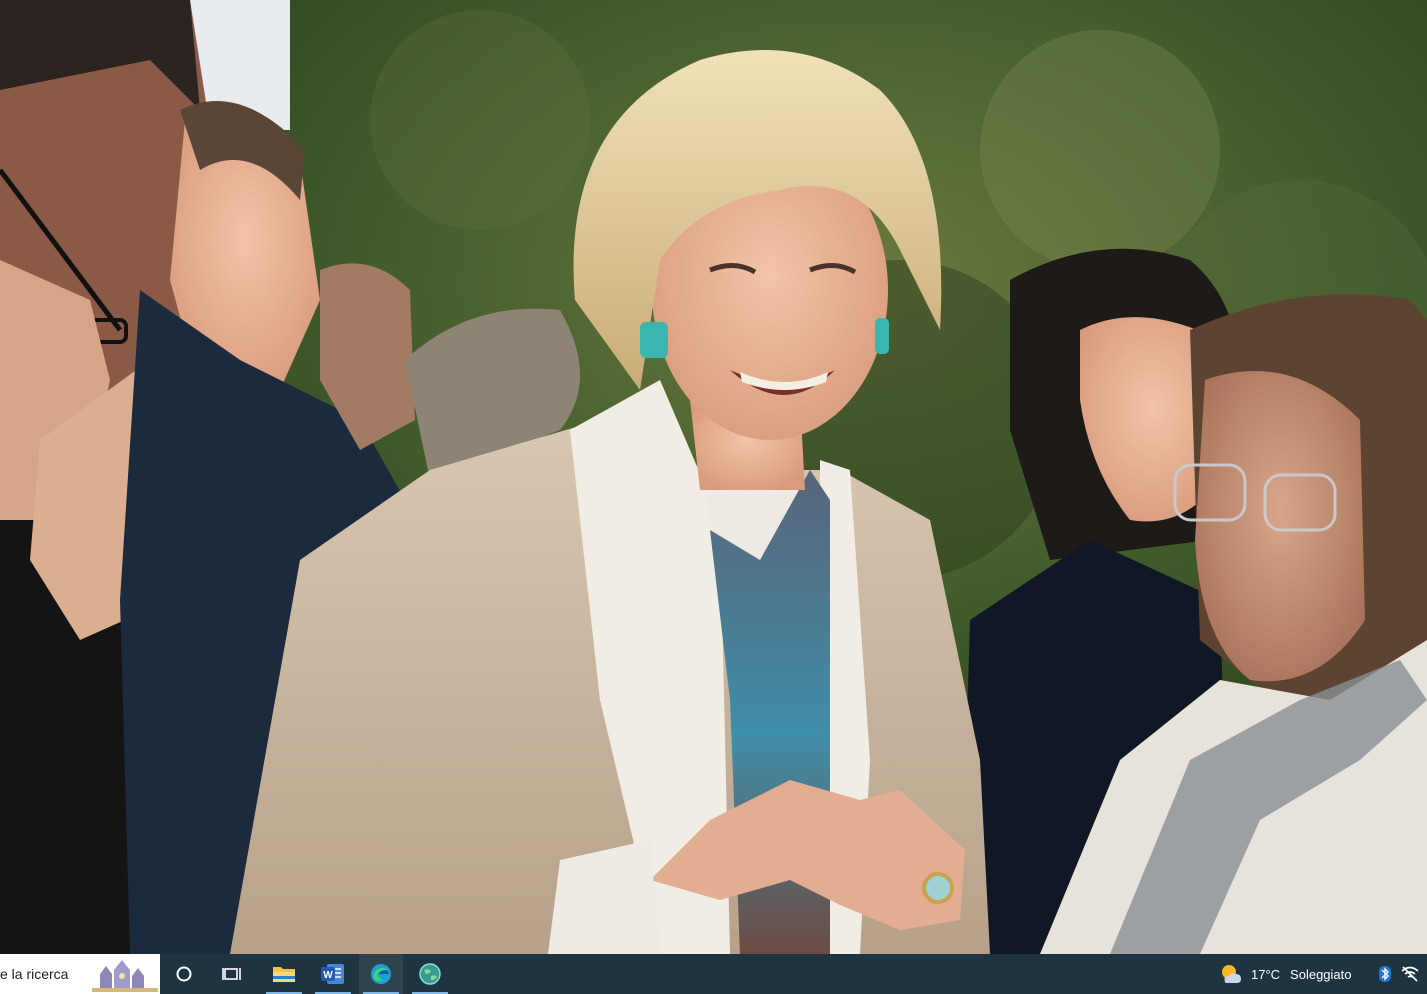 The width and height of the screenshot is (1427, 994). I want to click on taskbar-app-word: W, so click(333, 974).